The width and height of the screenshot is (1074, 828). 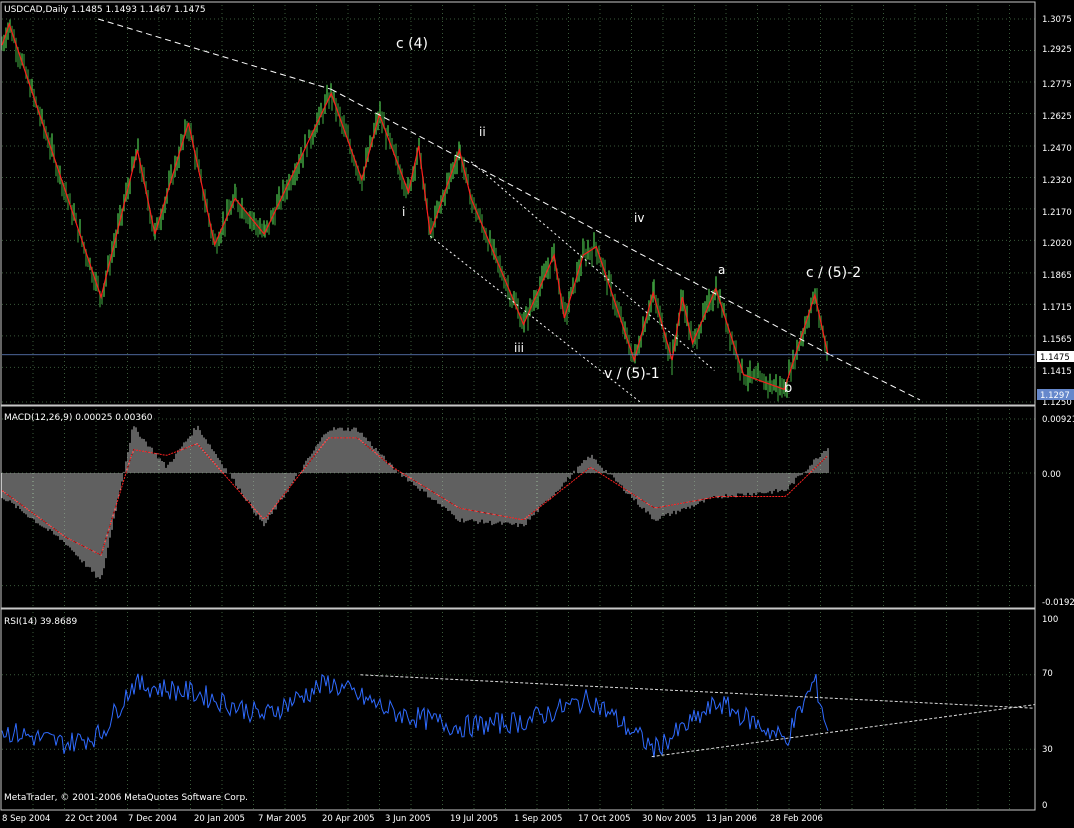 What do you see at coordinates (632, 374) in the screenshot?
I see `wave-label-v5-1: v / (5)-1` at bounding box center [632, 374].